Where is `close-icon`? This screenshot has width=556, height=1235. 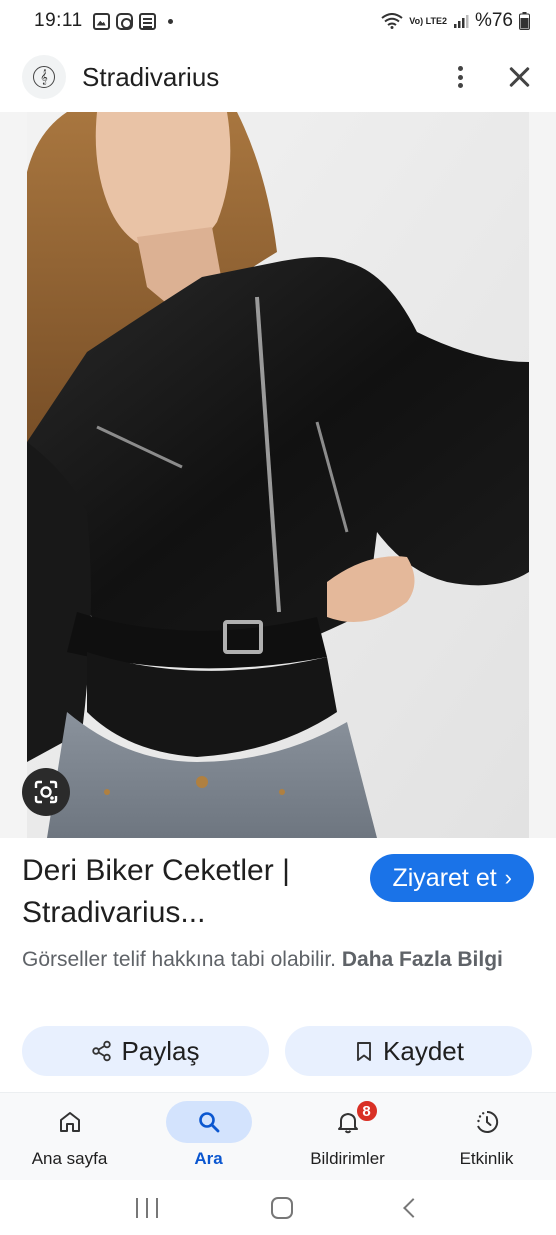 close-icon is located at coordinates (520, 77).